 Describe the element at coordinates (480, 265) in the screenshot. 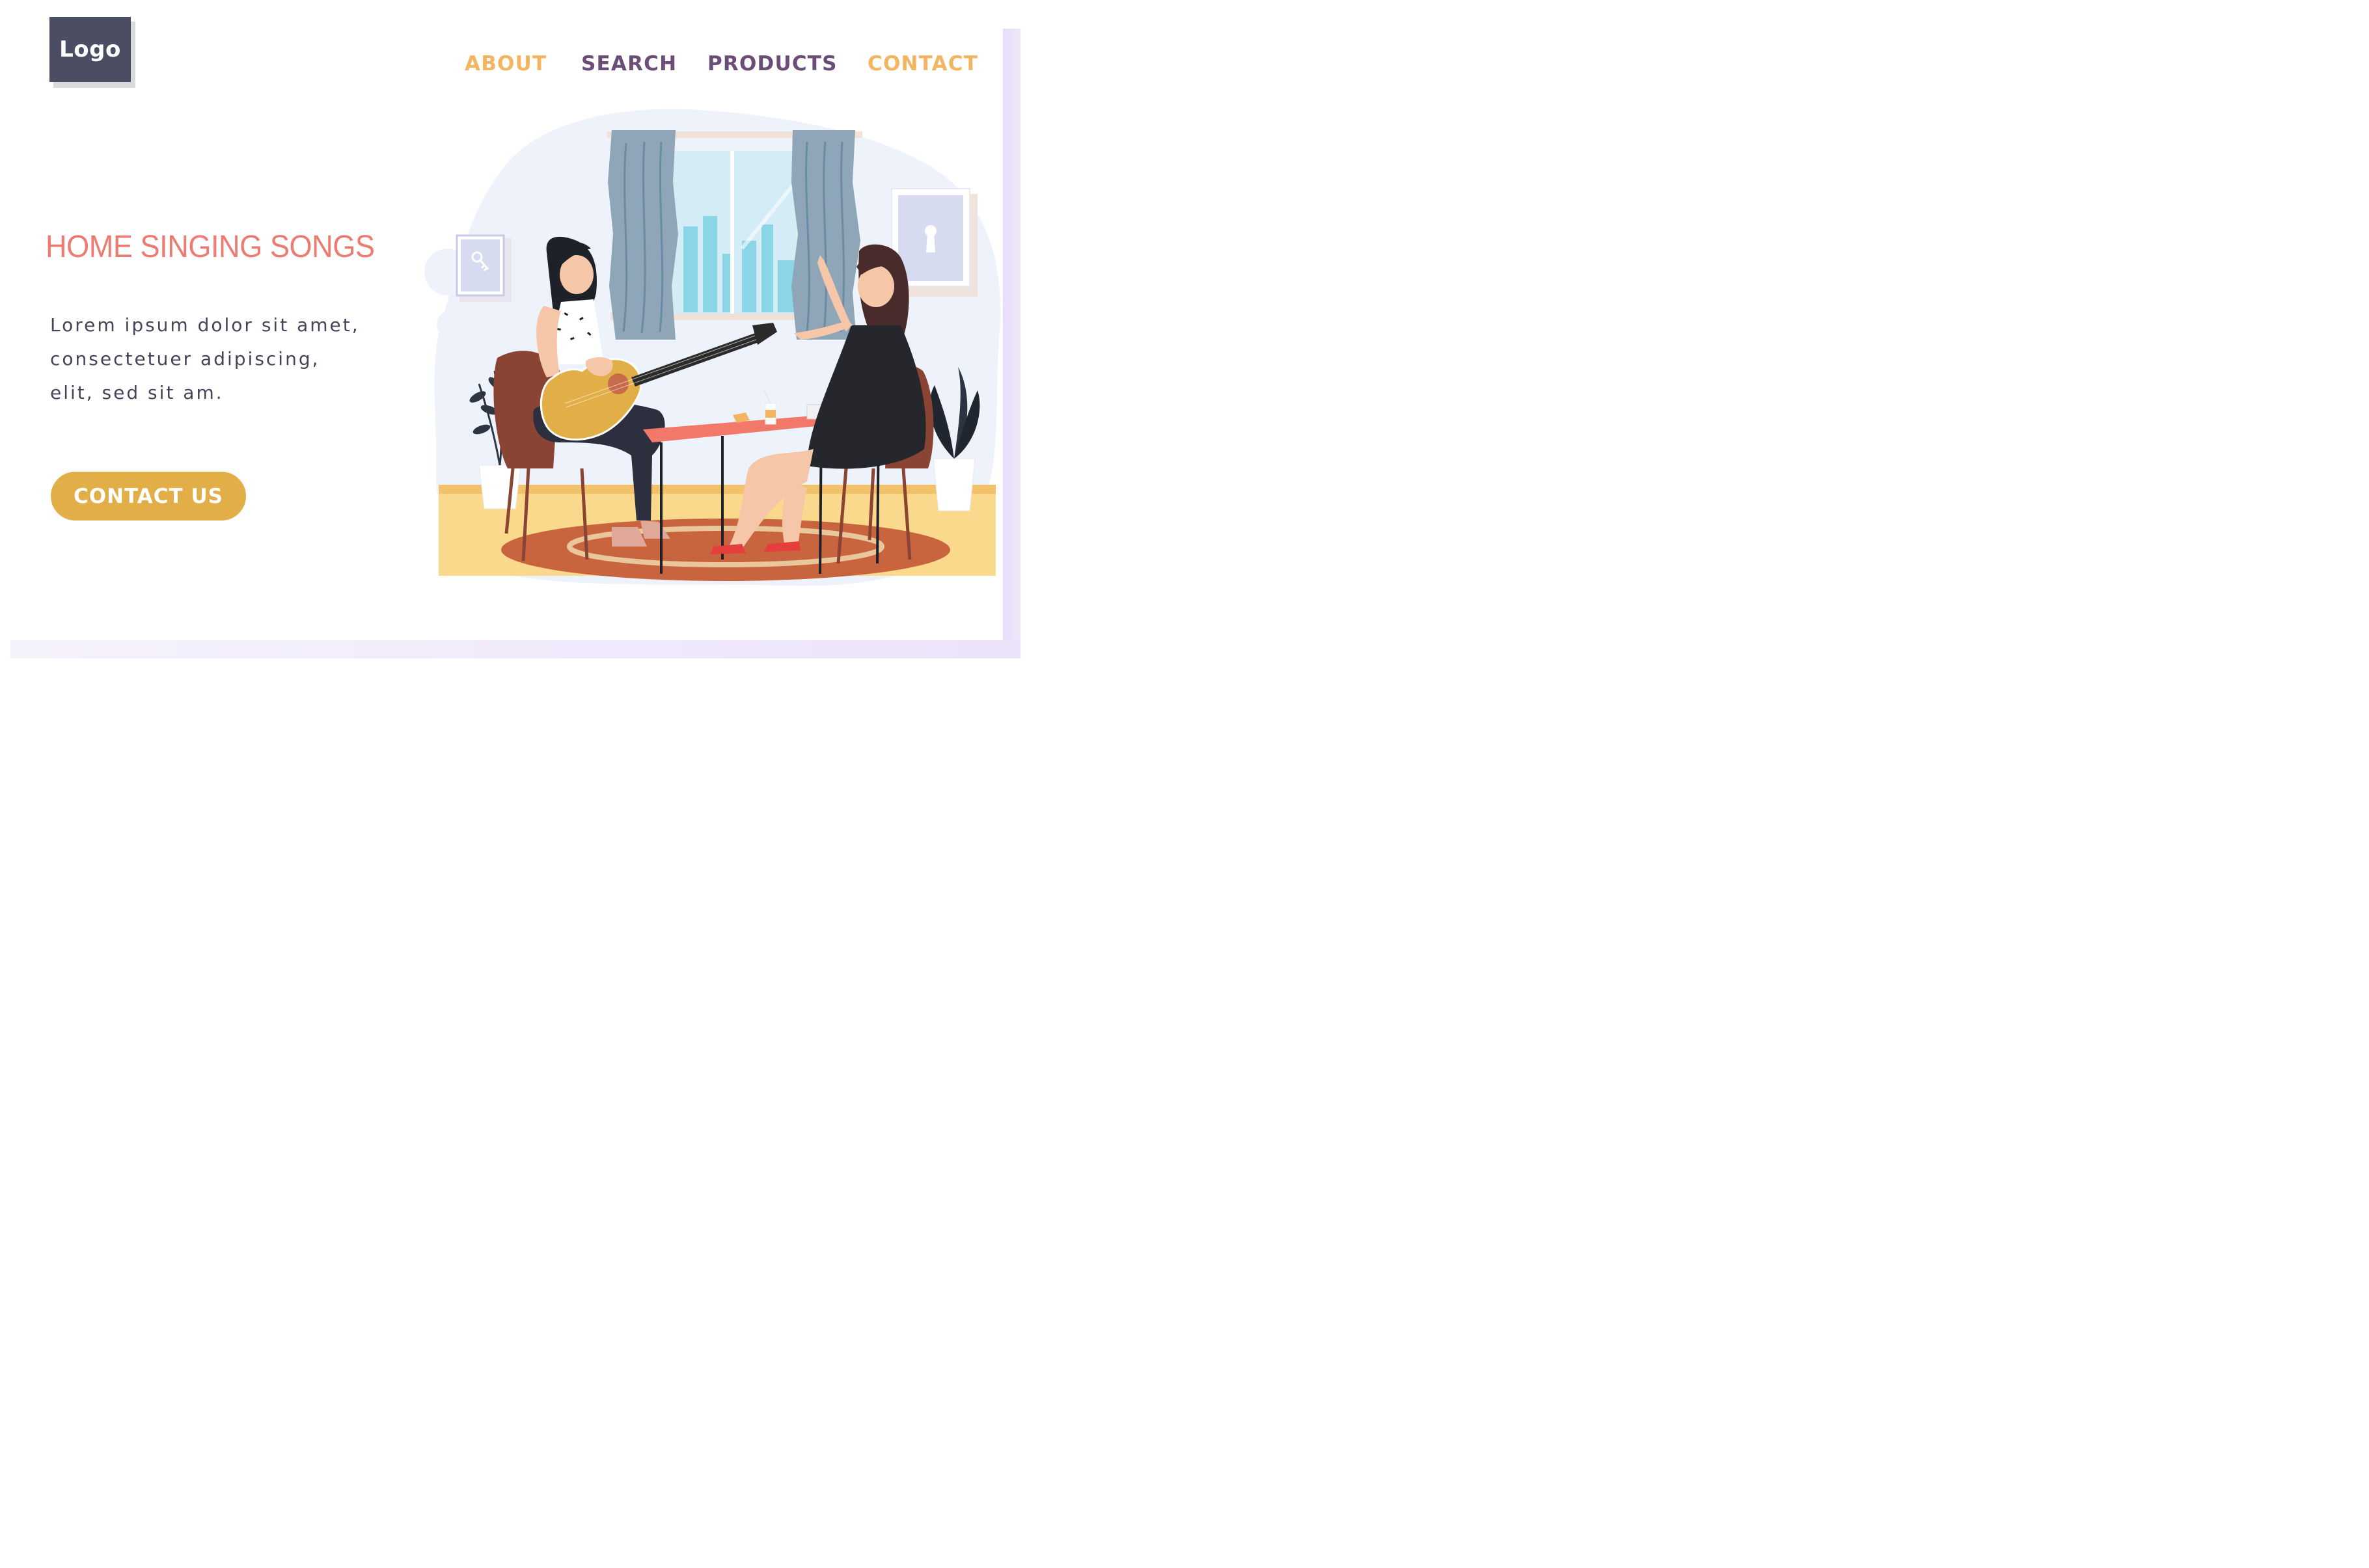

I see `left-frame-inner` at that location.